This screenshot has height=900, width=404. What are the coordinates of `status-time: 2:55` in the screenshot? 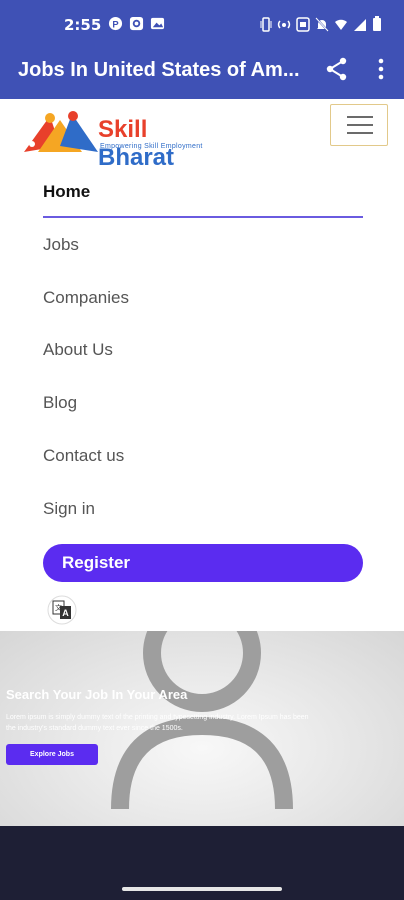 It's located at (83, 25).